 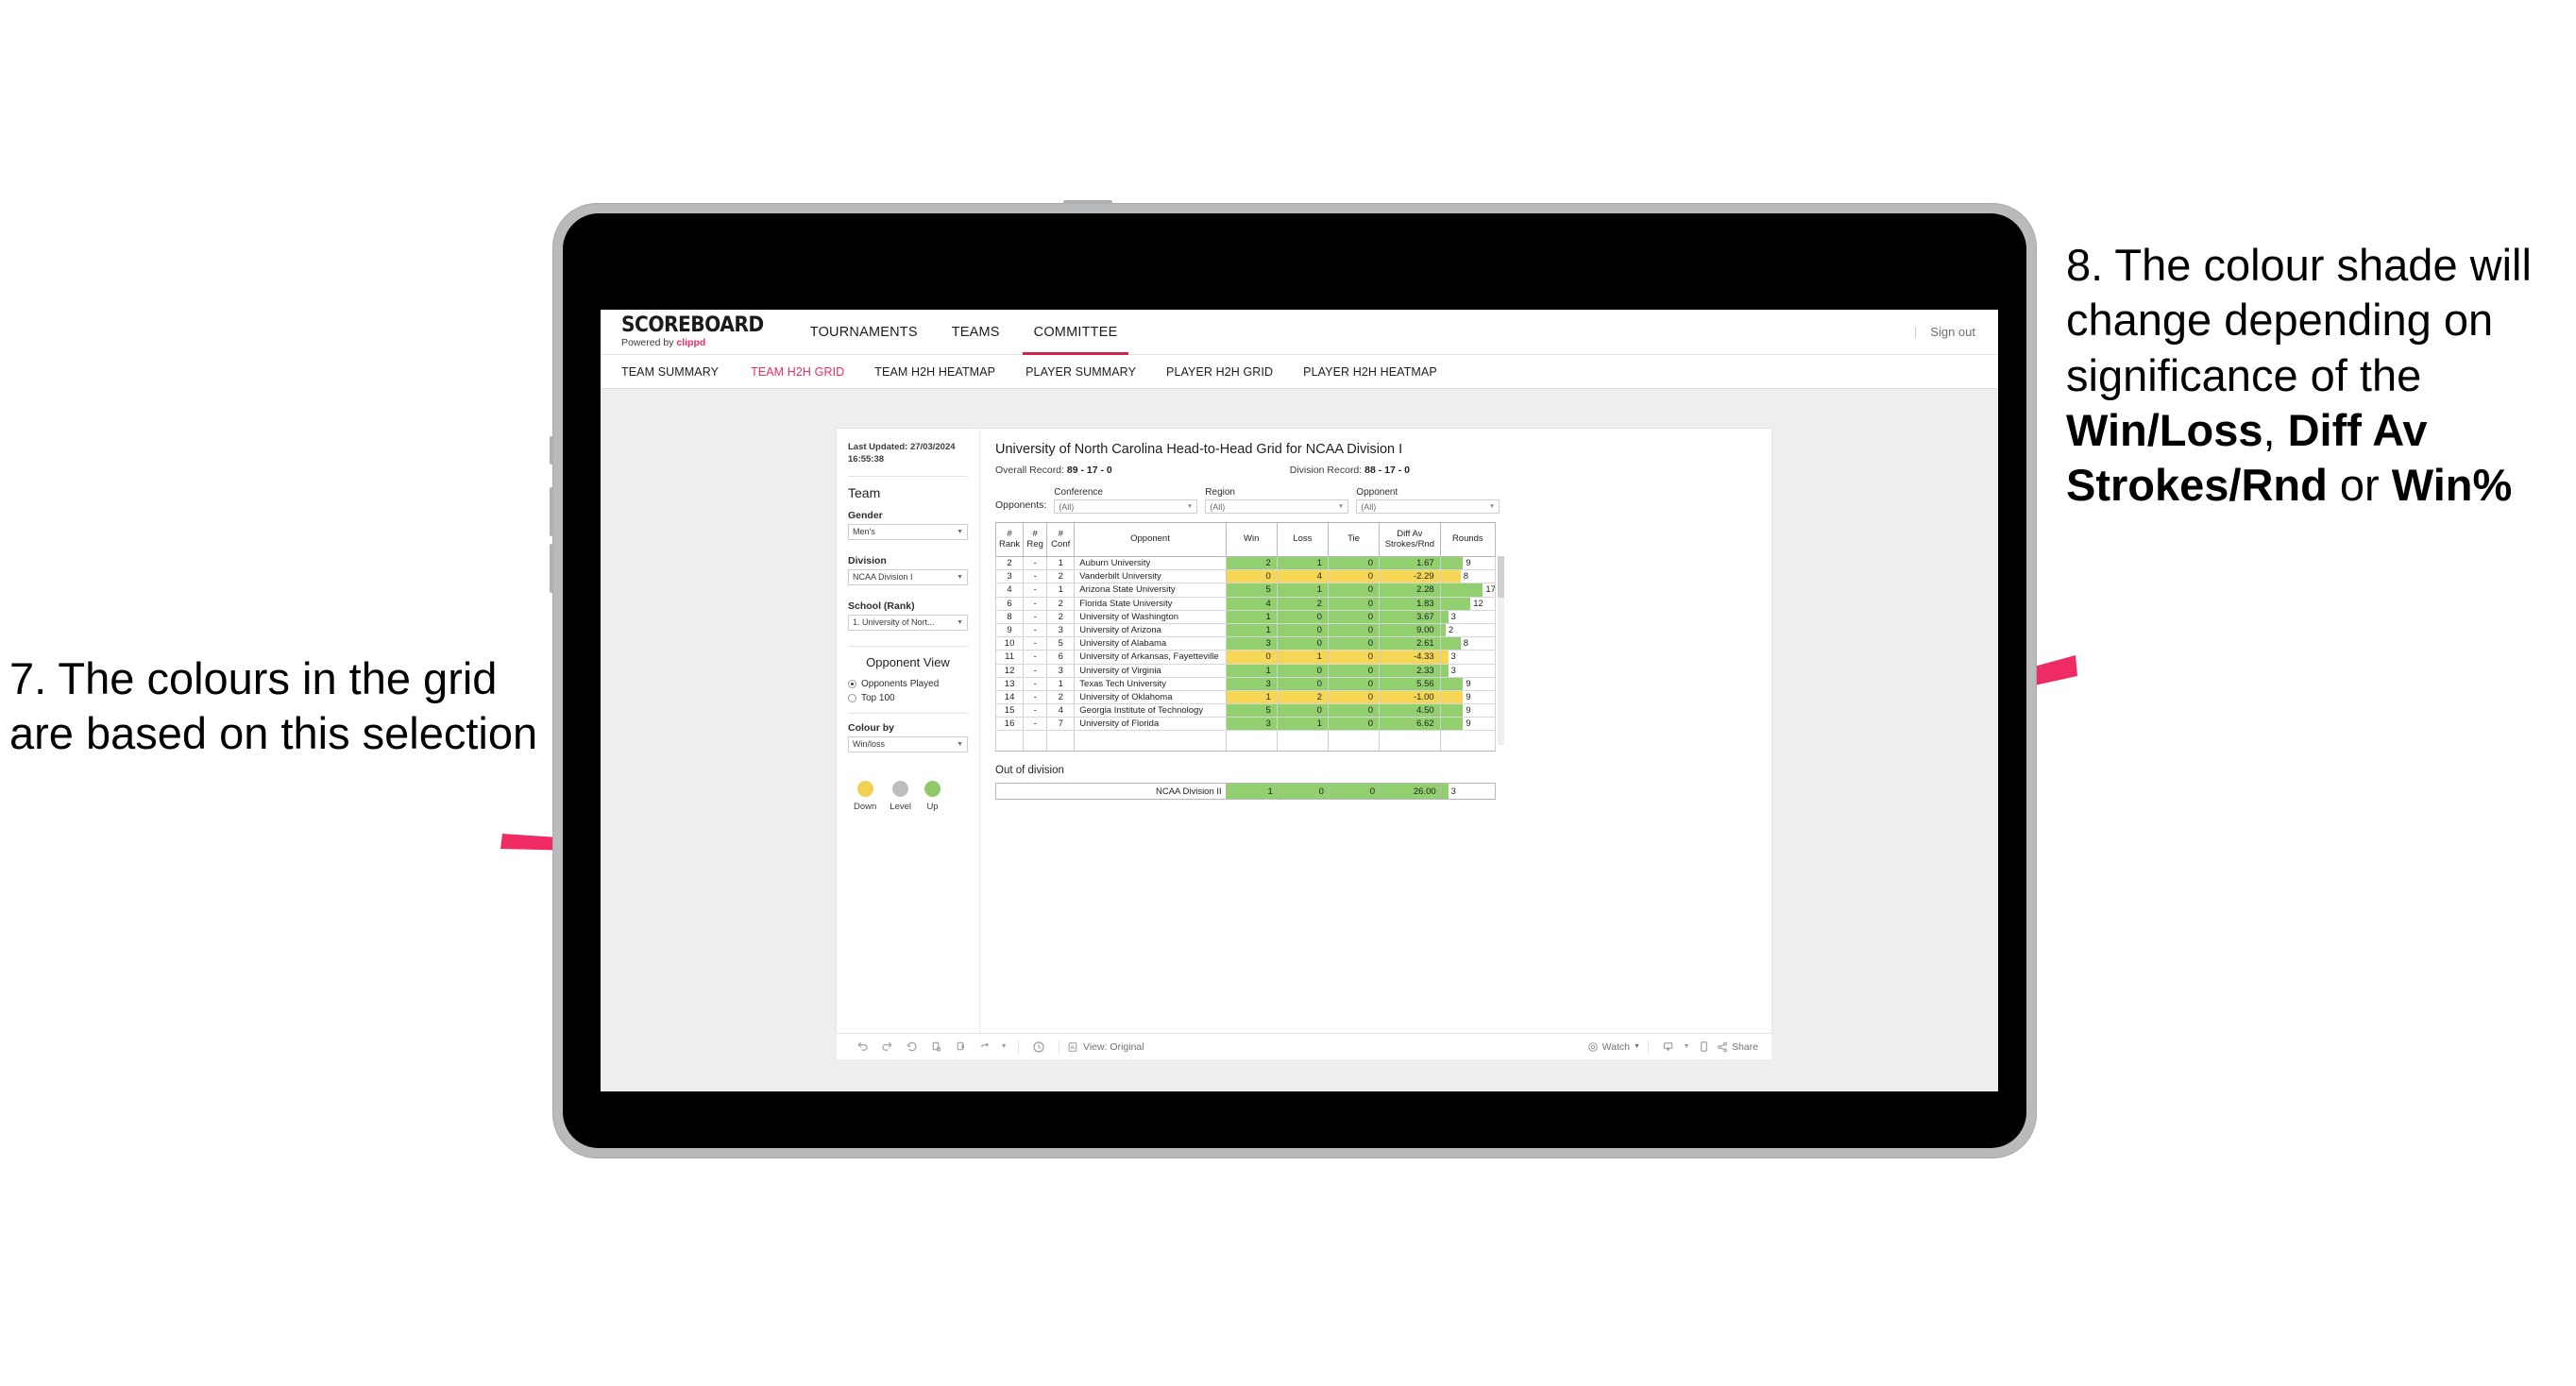 What do you see at coordinates (1246, 792) in the screenshot?
I see `out-of-division-row: NCAA Division II 1 0 0 26.00 3` at bounding box center [1246, 792].